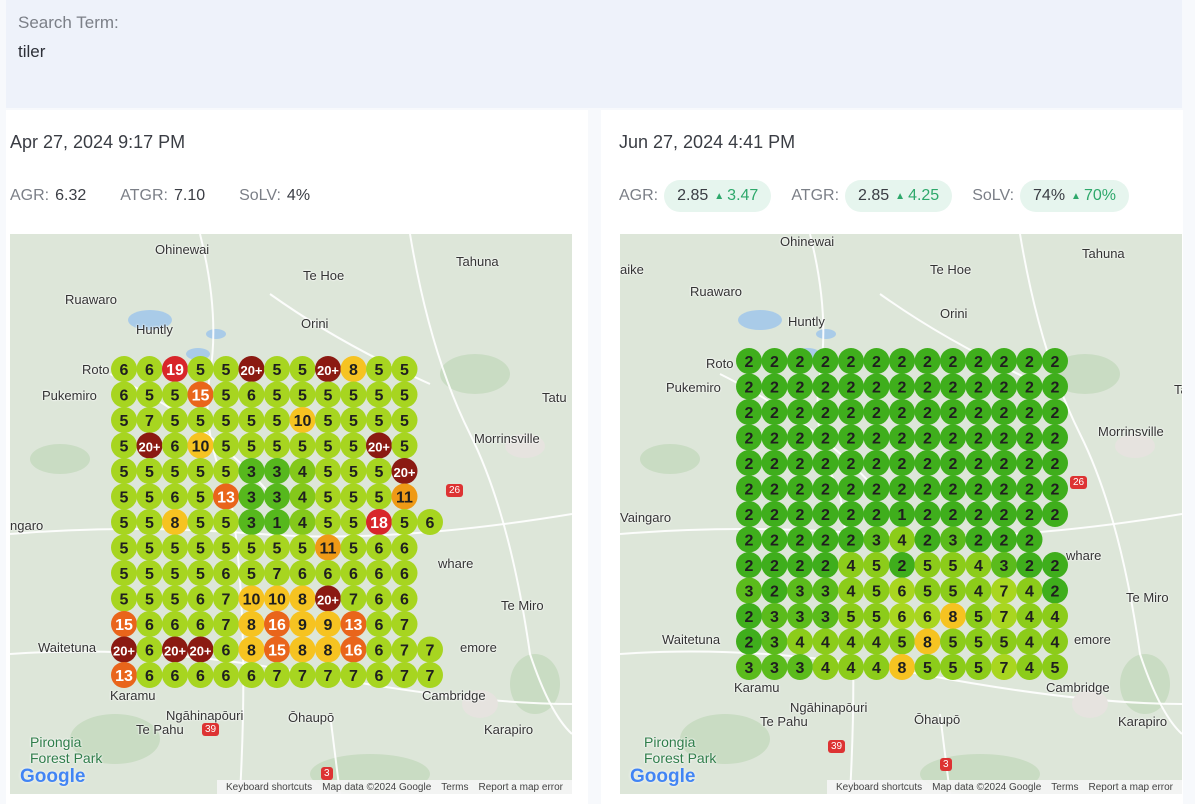 Image resolution: width=1195 pixels, height=804 pixels. What do you see at coordinates (353, 649) in the screenshot?
I see `rank-pin: 16` at bounding box center [353, 649].